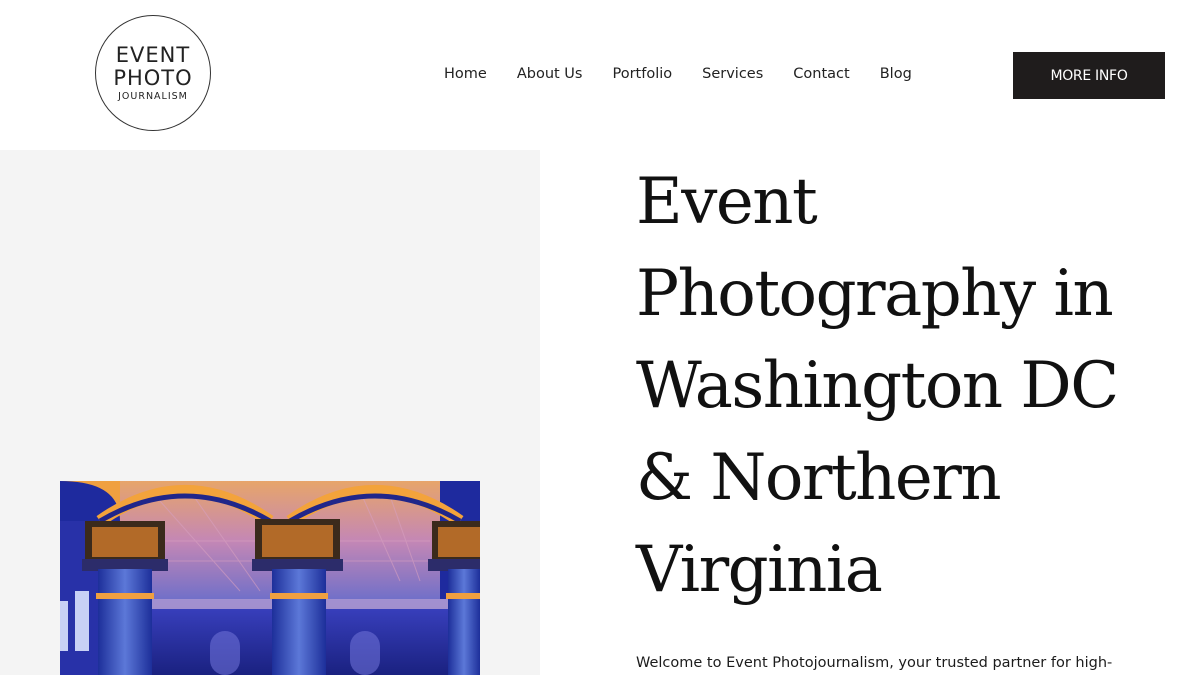 The height and width of the screenshot is (675, 1200). I want to click on more-info-button: MORE INFO, so click(1089, 75).